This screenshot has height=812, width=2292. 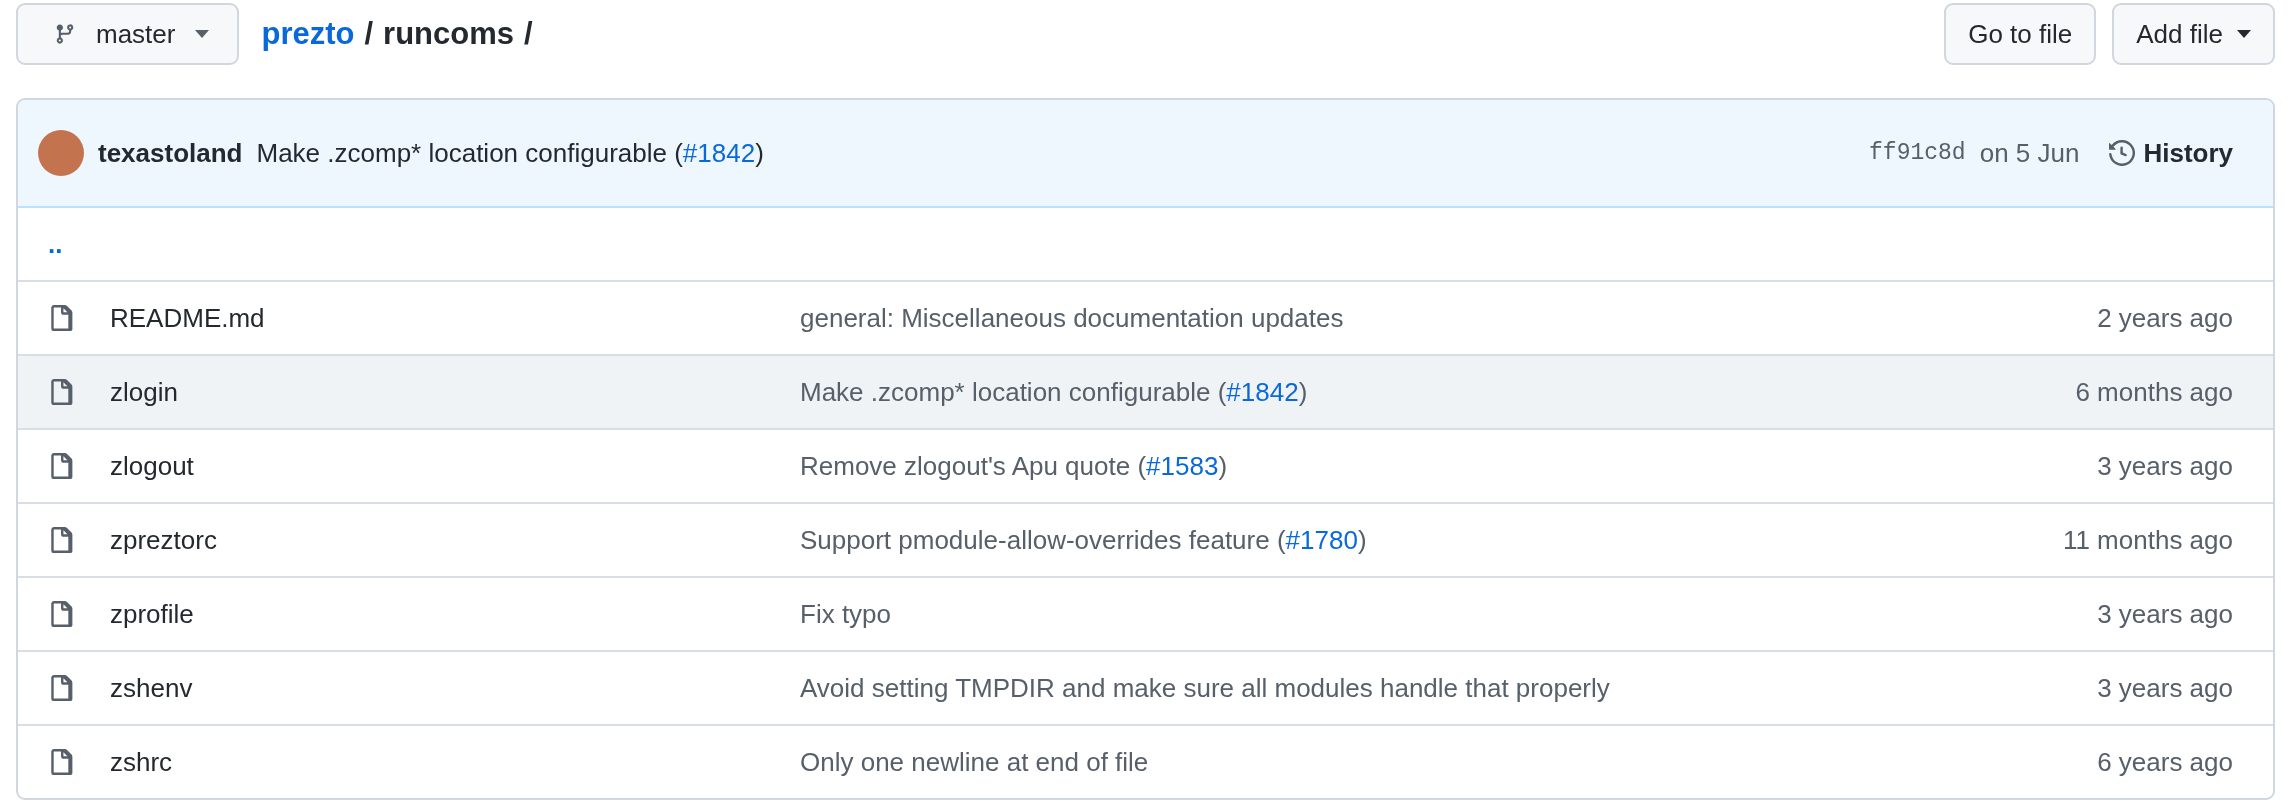 I want to click on file-name: zshenv, so click(x=455, y=688).